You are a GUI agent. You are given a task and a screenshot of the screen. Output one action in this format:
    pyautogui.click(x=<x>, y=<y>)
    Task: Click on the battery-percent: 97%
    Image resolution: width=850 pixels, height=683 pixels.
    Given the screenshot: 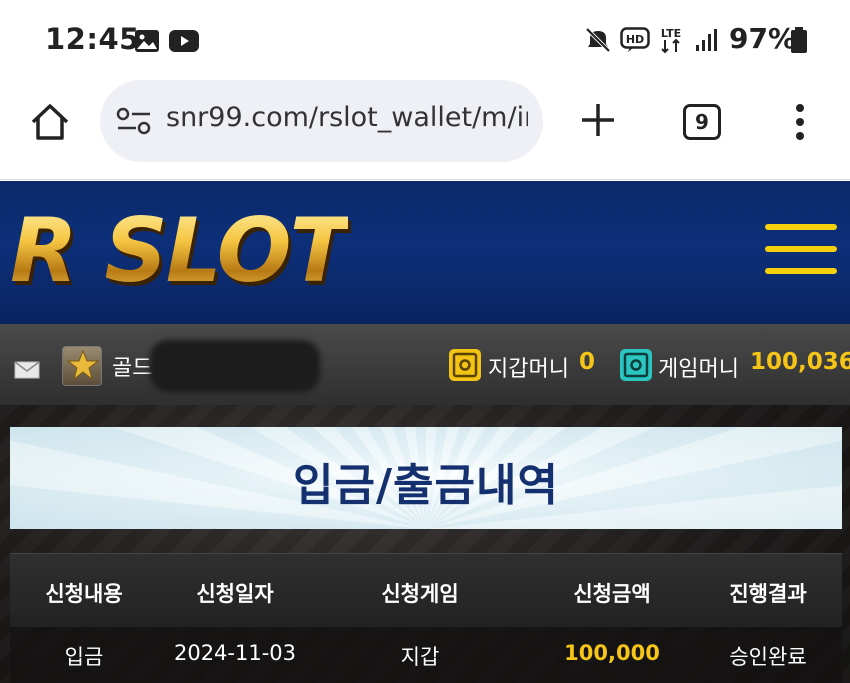 What is the action you would take?
    pyautogui.click(x=763, y=38)
    